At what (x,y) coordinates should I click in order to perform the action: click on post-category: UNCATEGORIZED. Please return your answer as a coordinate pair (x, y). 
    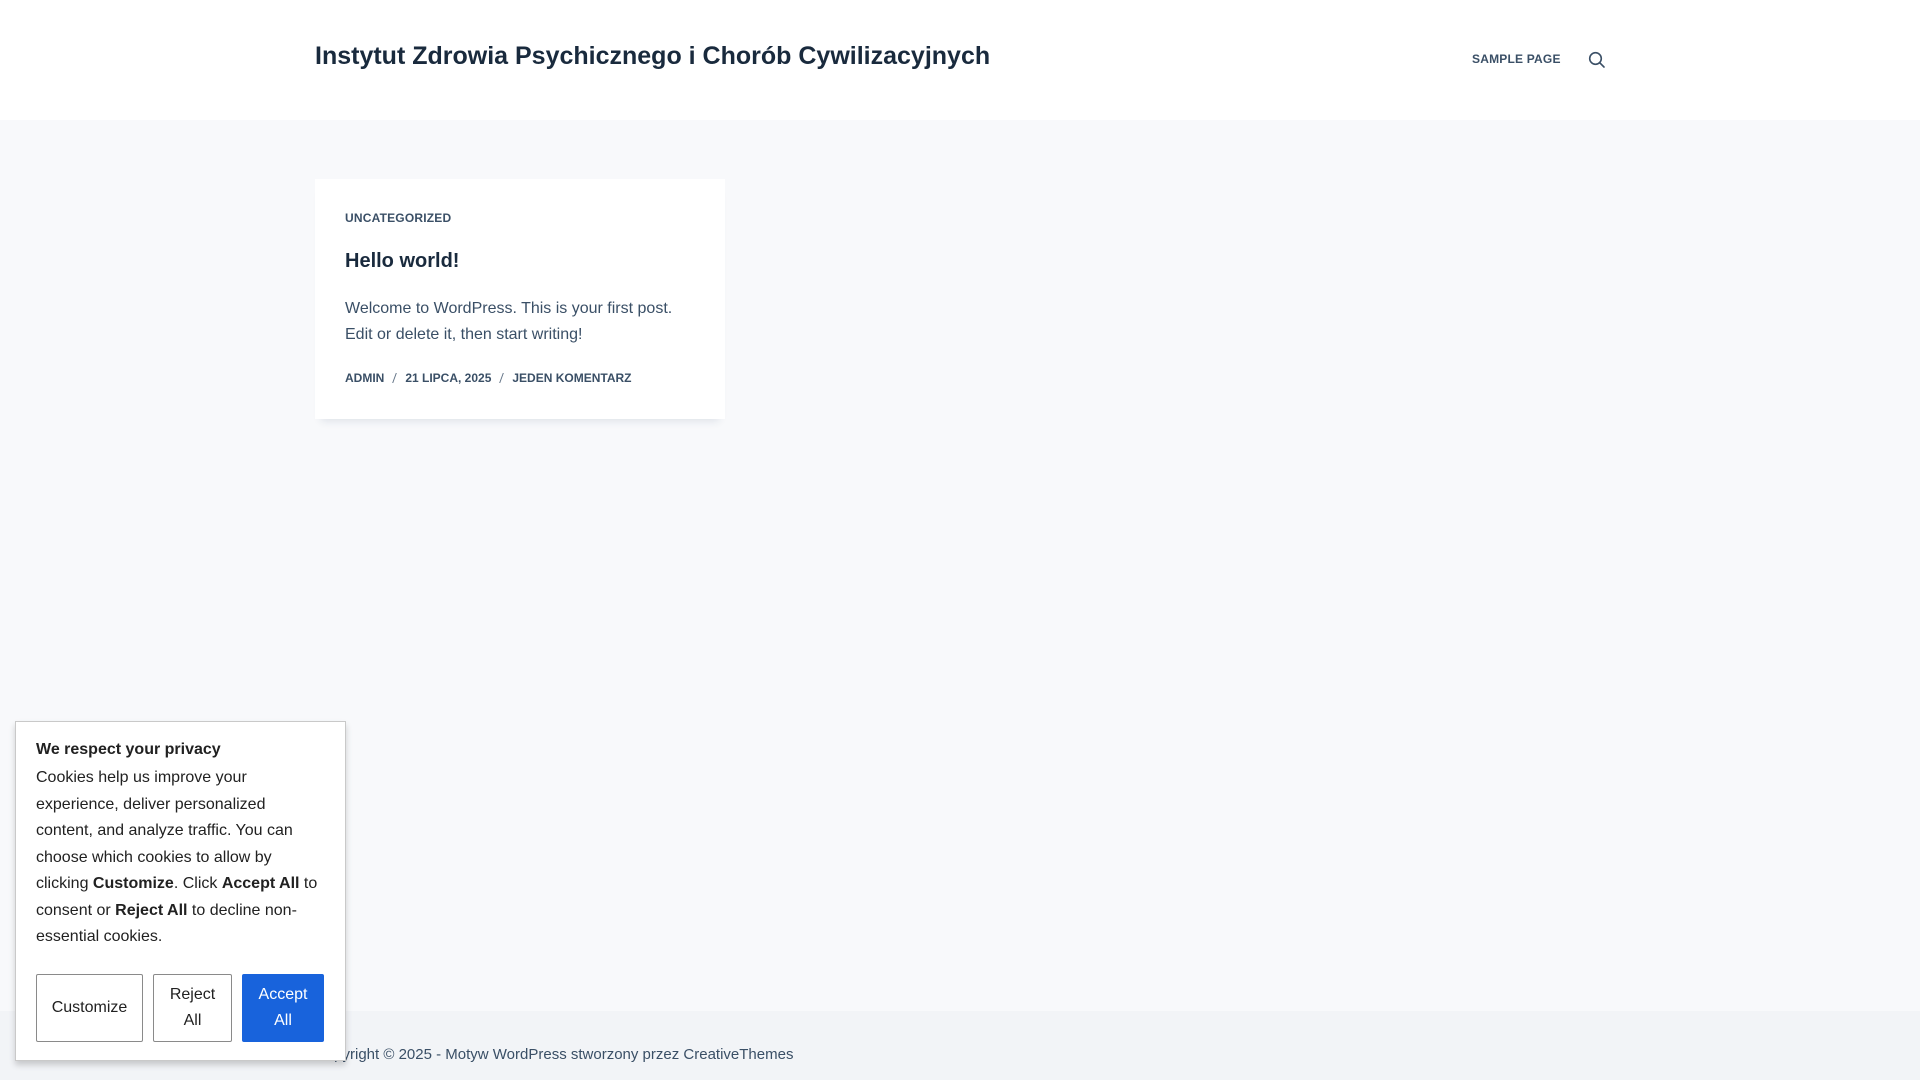
    Looking at the image, I should click on (398, 218).